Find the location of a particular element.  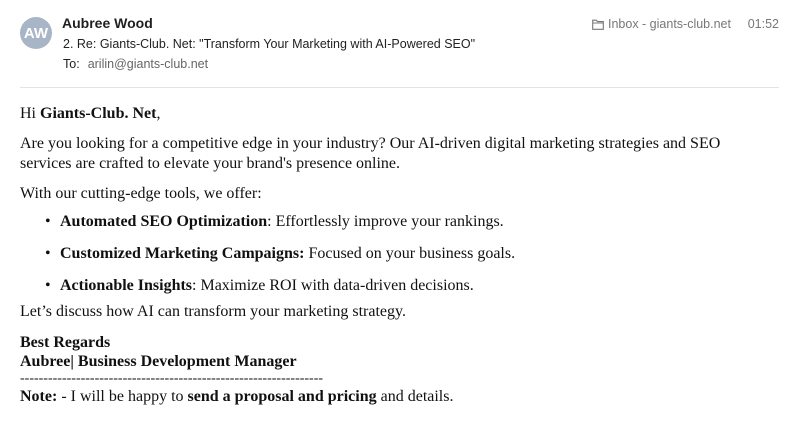

greeting-name: Giants-Club. Net is located at coordinates (98, 113).